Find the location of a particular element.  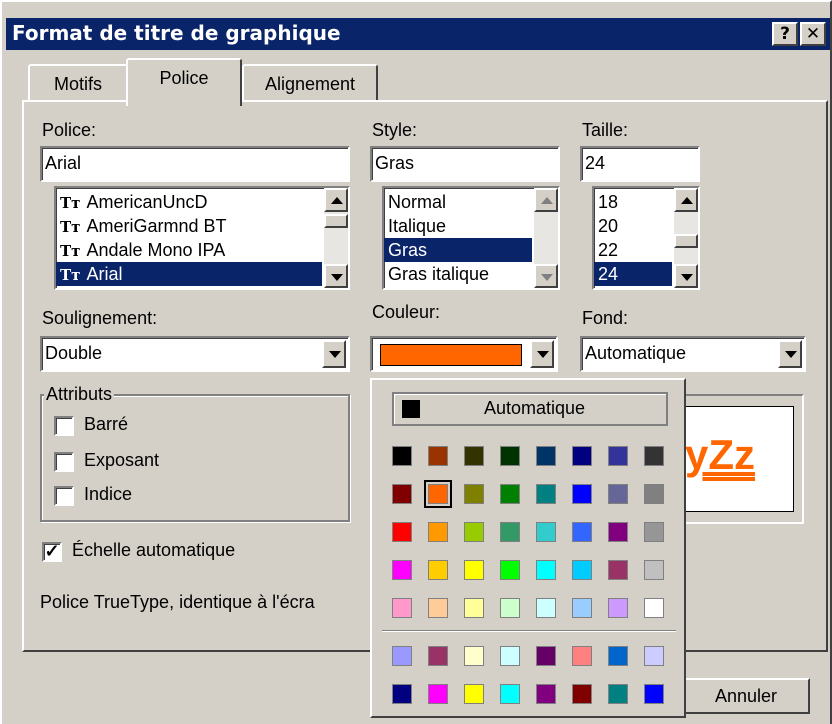

list-item: Tт Arial is located at coordinates (189, 274).